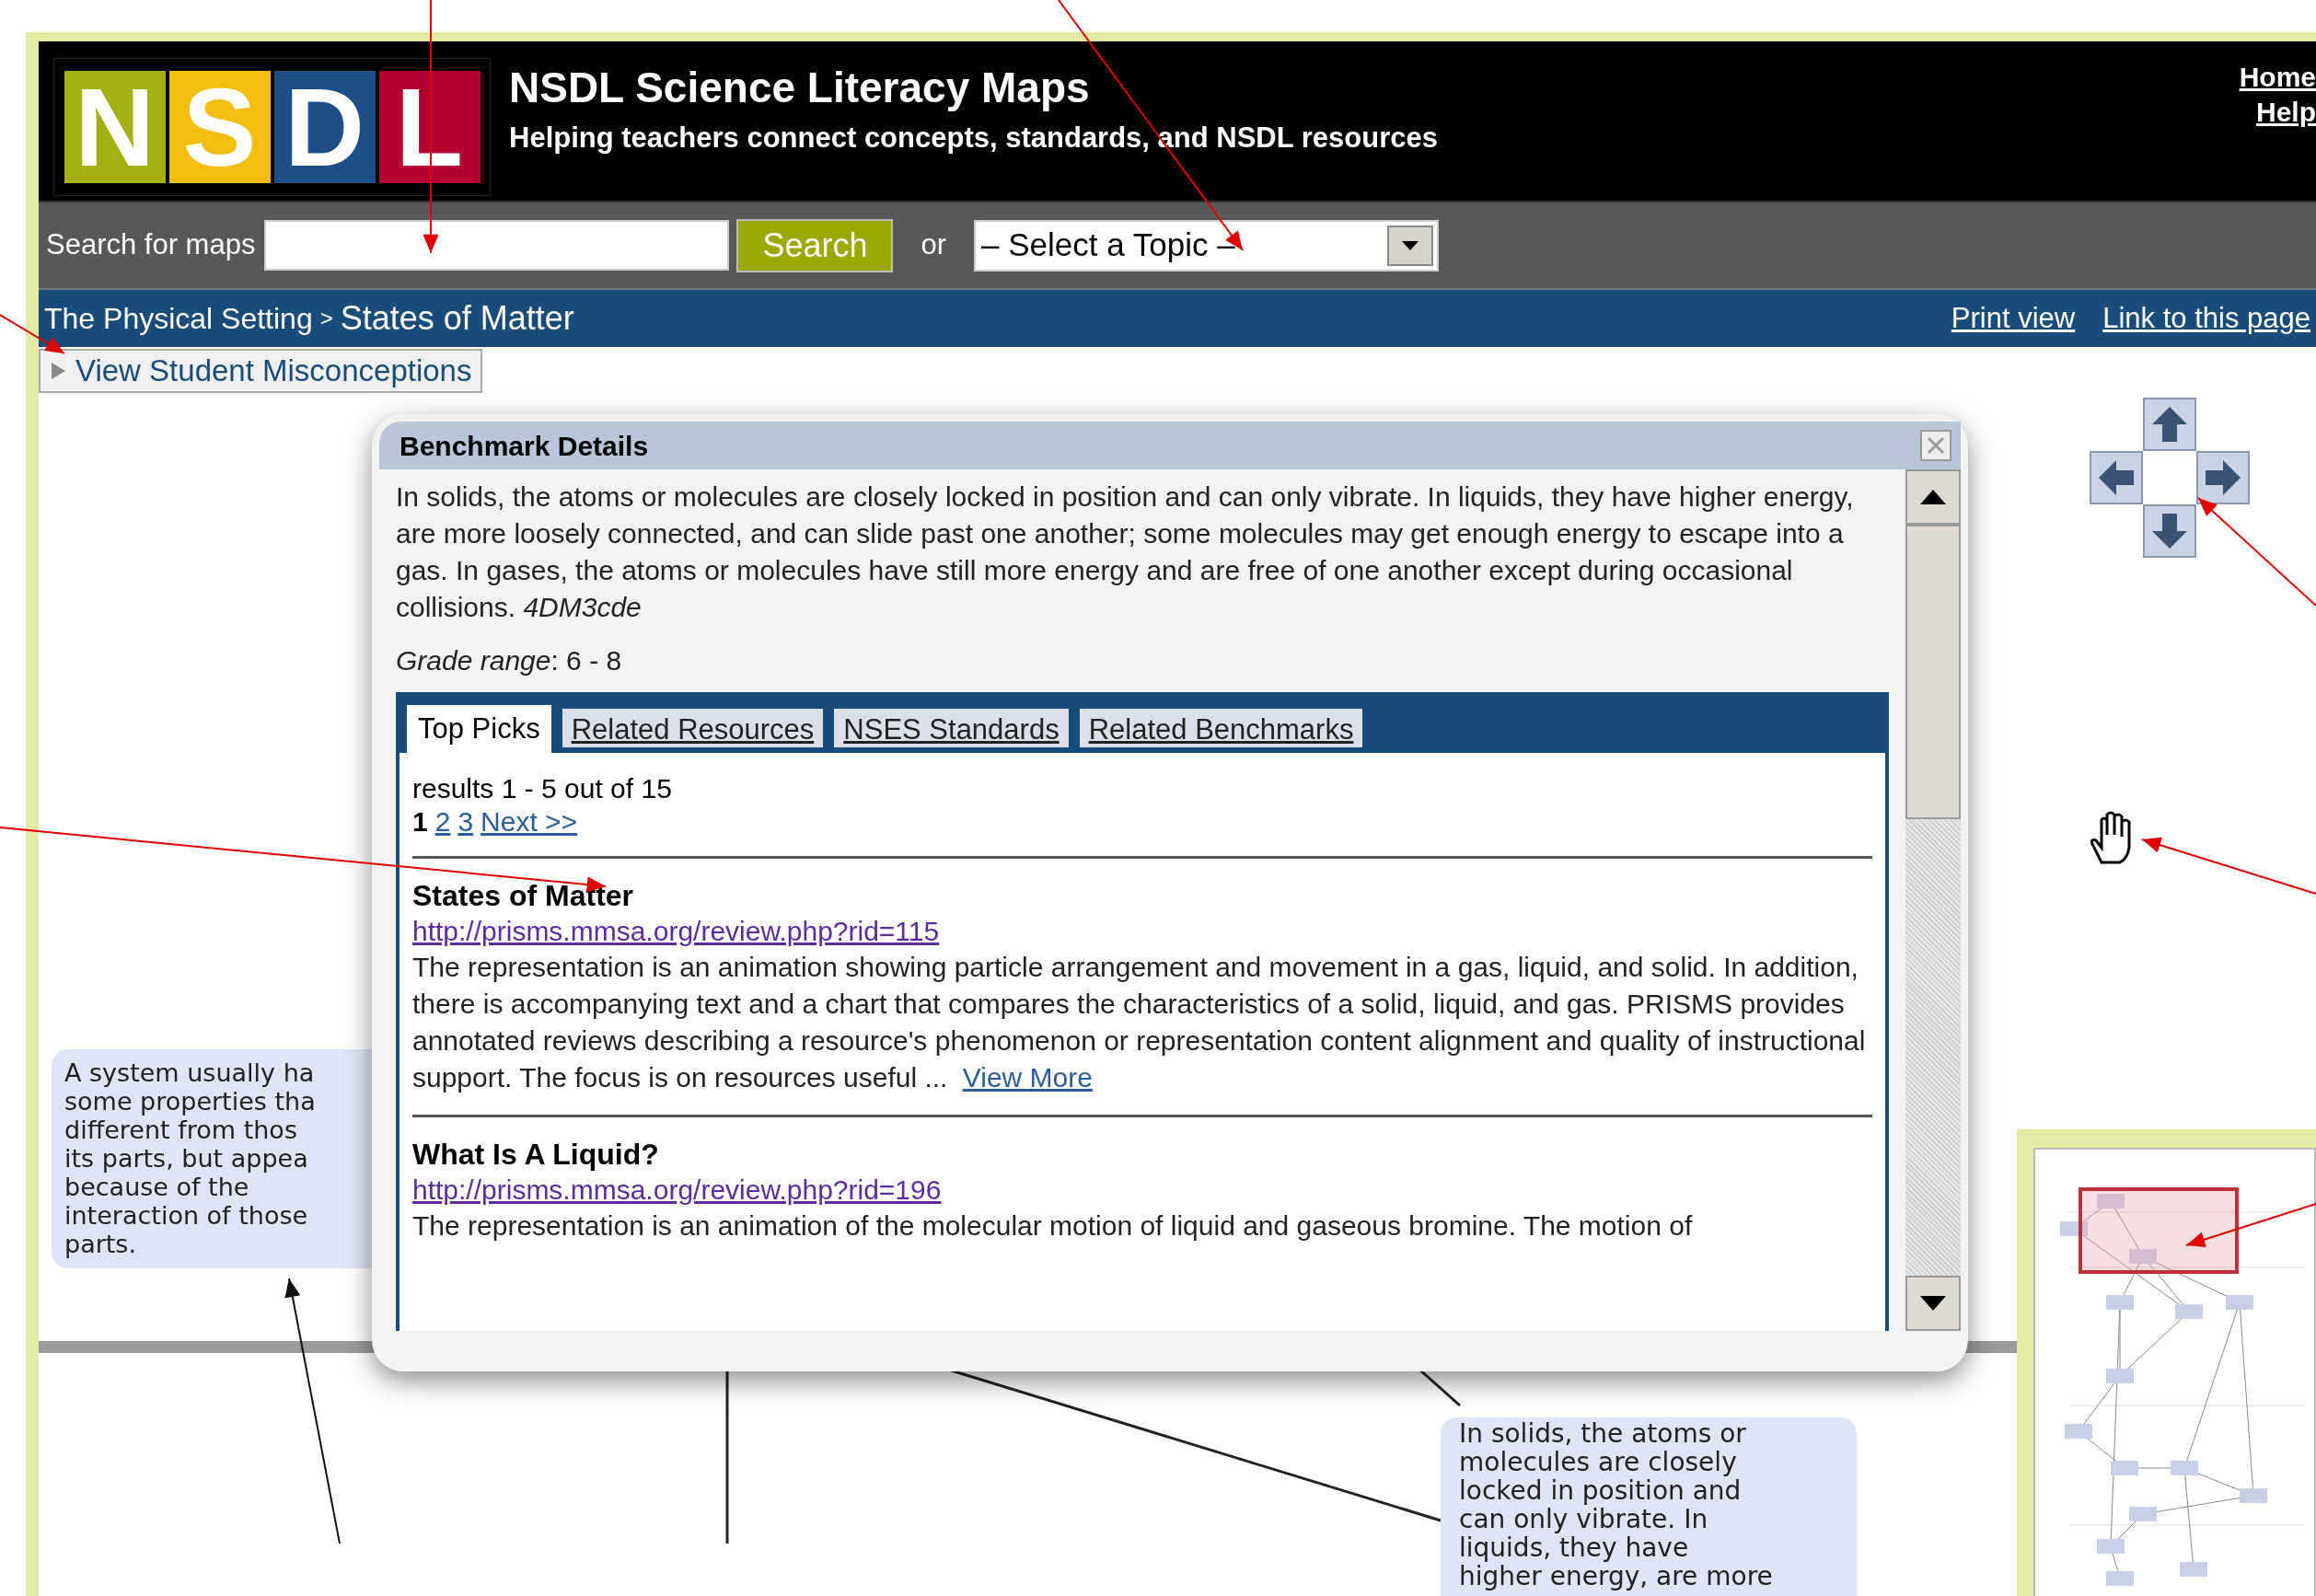  What do you see at coordinates (1125, 552) in the screenshot?
I see `benchmark-description: In solids, the atoms or molecules are closely locked in position and can only vibrate. In liquids, they have higher energy, are more loosely connected, and can slide past one another; some molecules may get enough energy to escape into a gas. In gases, the atoms or molecules have still more energy and are free of one another except during occasional collisions. 4DM3cde` at bounding box center [1125, 552].